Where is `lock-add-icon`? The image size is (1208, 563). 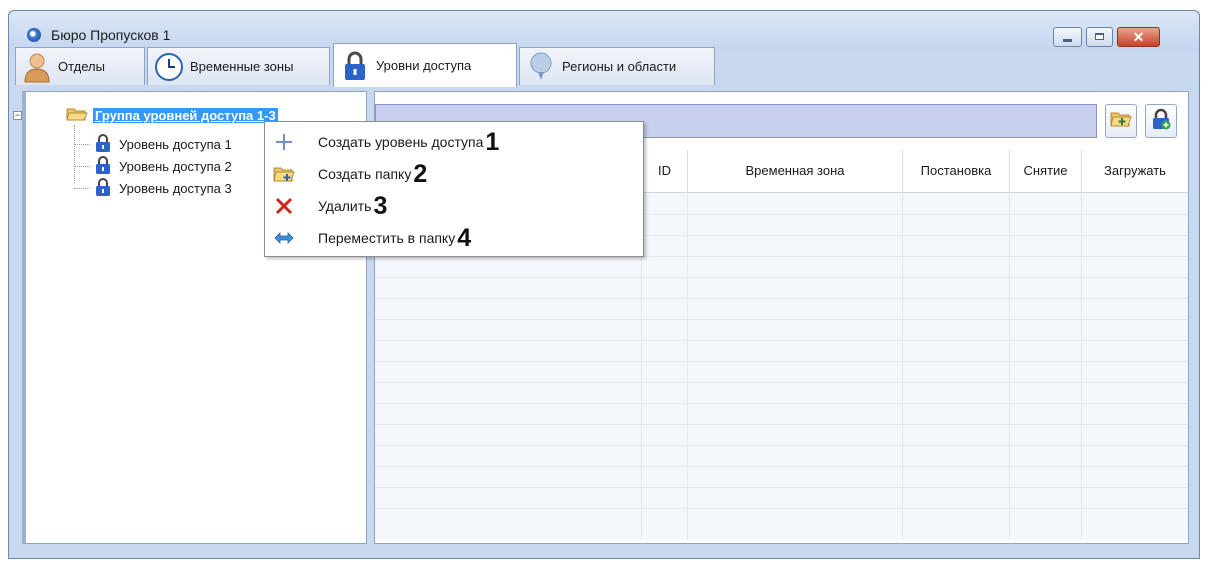
lock-add-icon is located at coordinates (1161, 121).